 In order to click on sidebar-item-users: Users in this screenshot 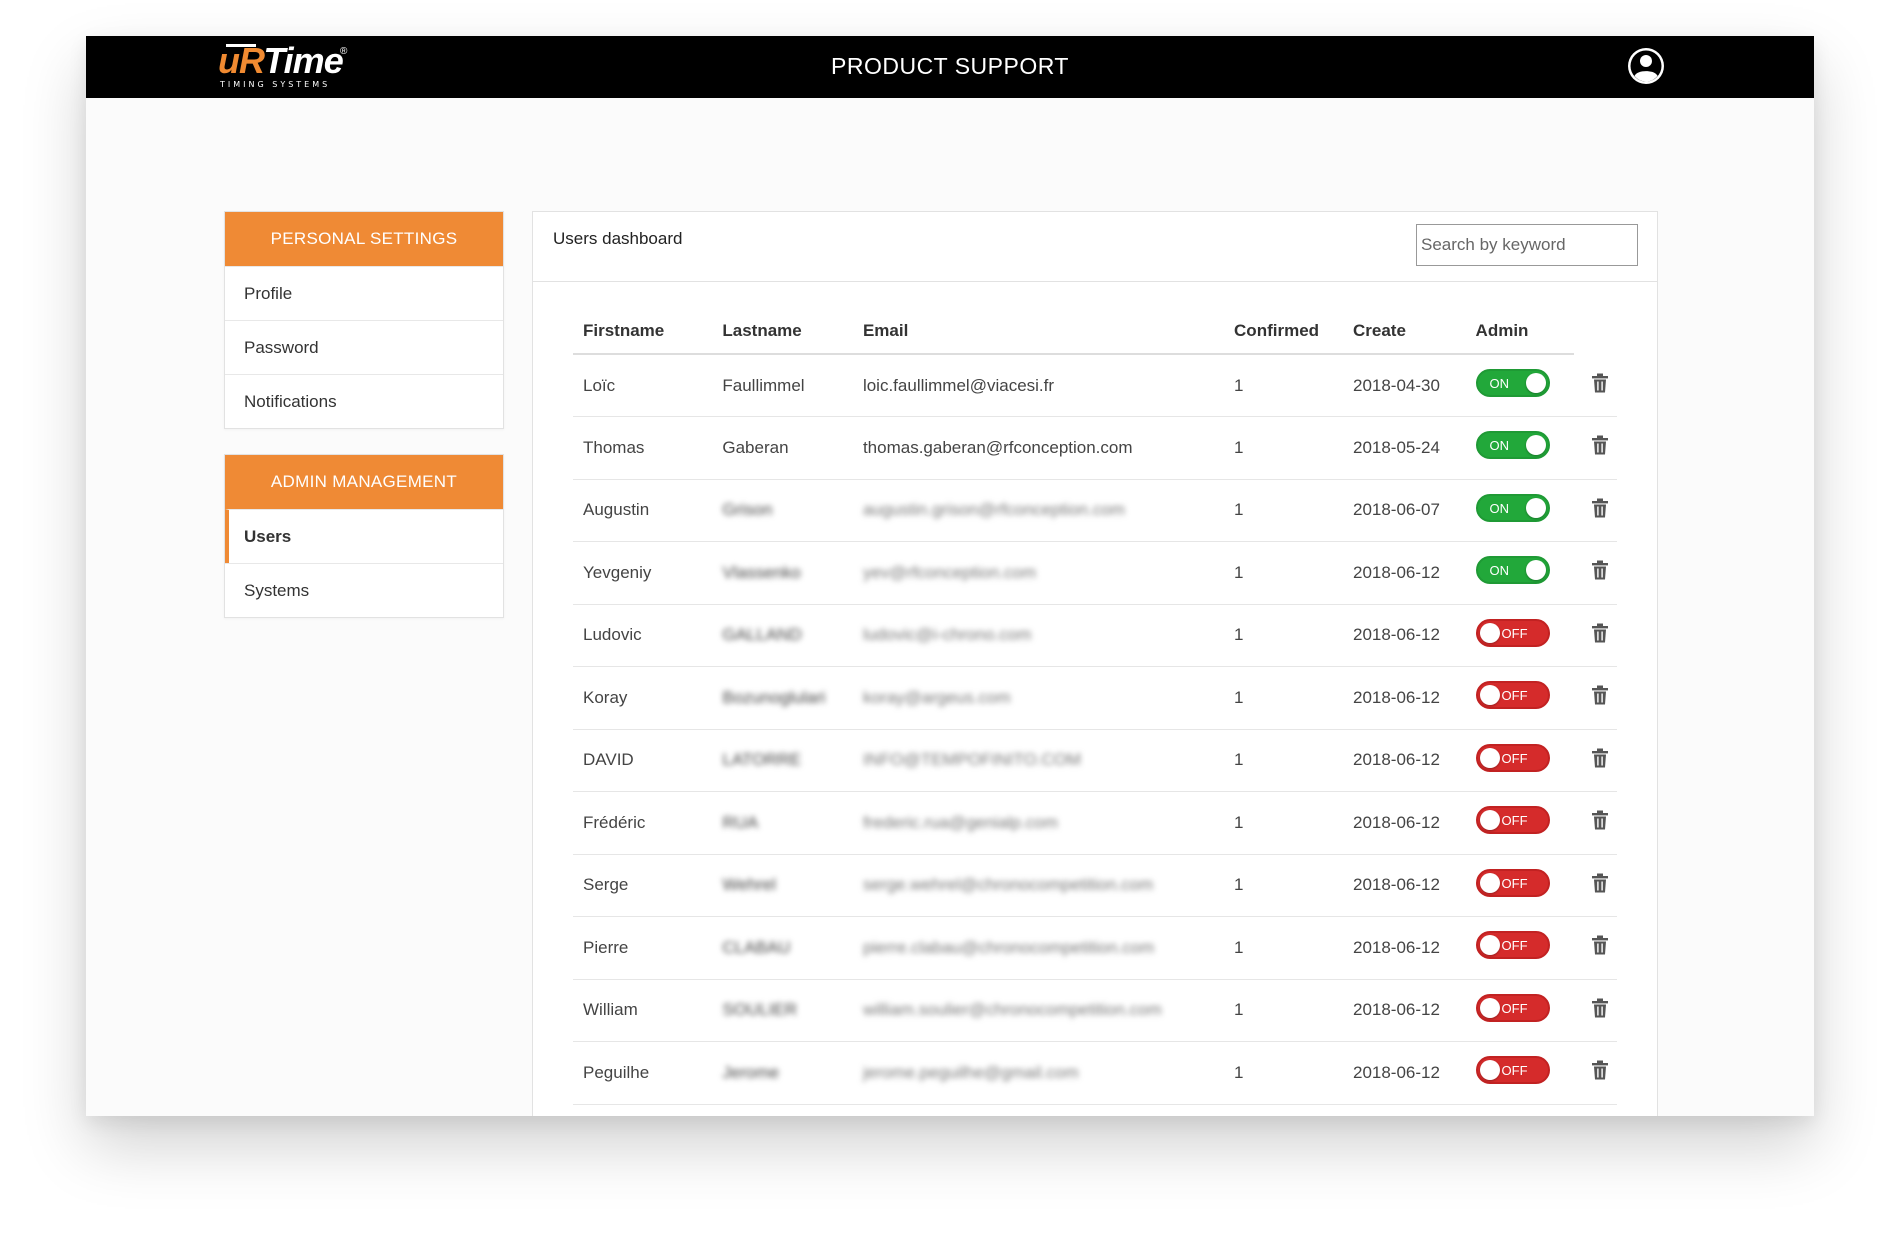, I will do `click(364, 536)`.